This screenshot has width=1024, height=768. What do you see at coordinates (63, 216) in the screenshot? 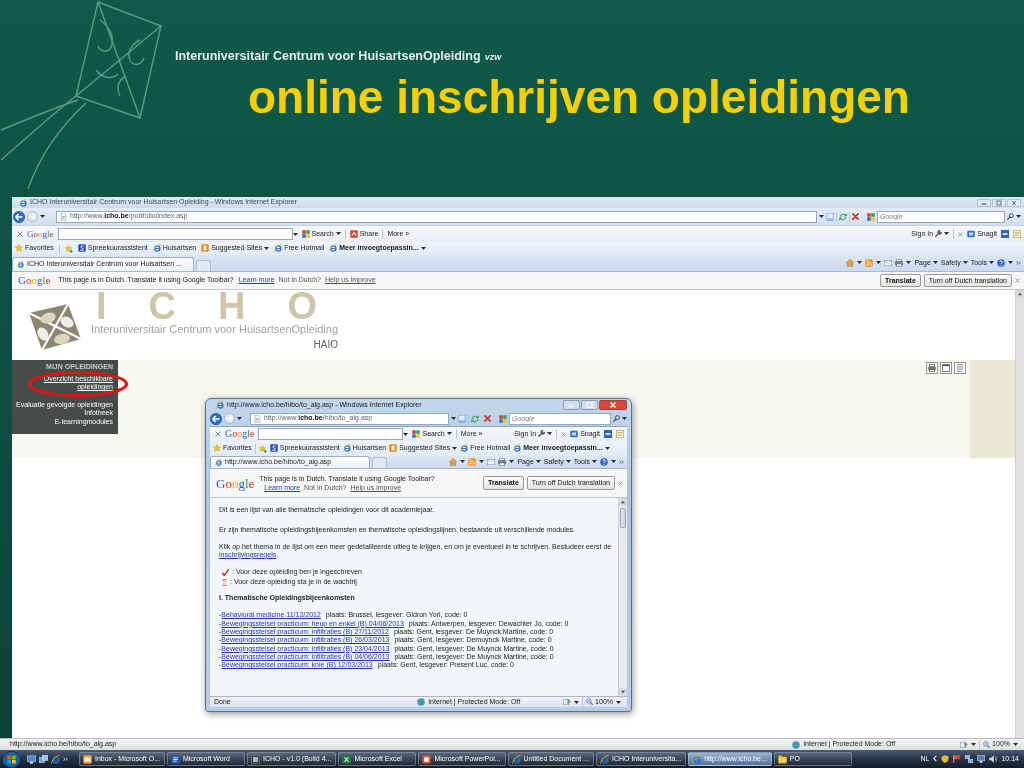
I see `page-icon` at bounding box center [63, 216].